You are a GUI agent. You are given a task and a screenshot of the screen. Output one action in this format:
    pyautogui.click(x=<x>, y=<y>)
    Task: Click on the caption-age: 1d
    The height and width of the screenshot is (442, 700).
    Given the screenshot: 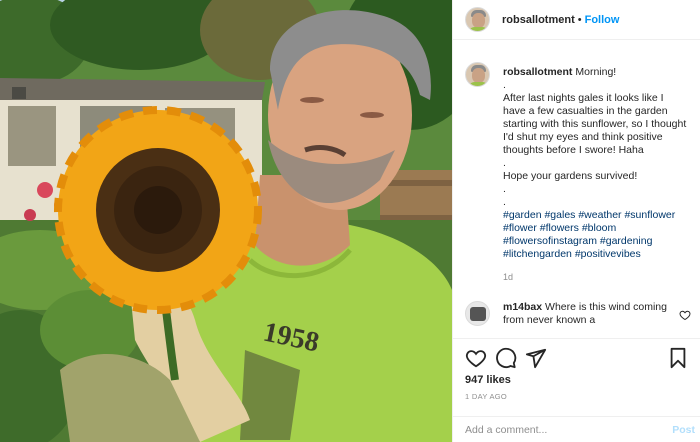 What is the action you would take?
    pyautogui.click(x=508, y=277)
    